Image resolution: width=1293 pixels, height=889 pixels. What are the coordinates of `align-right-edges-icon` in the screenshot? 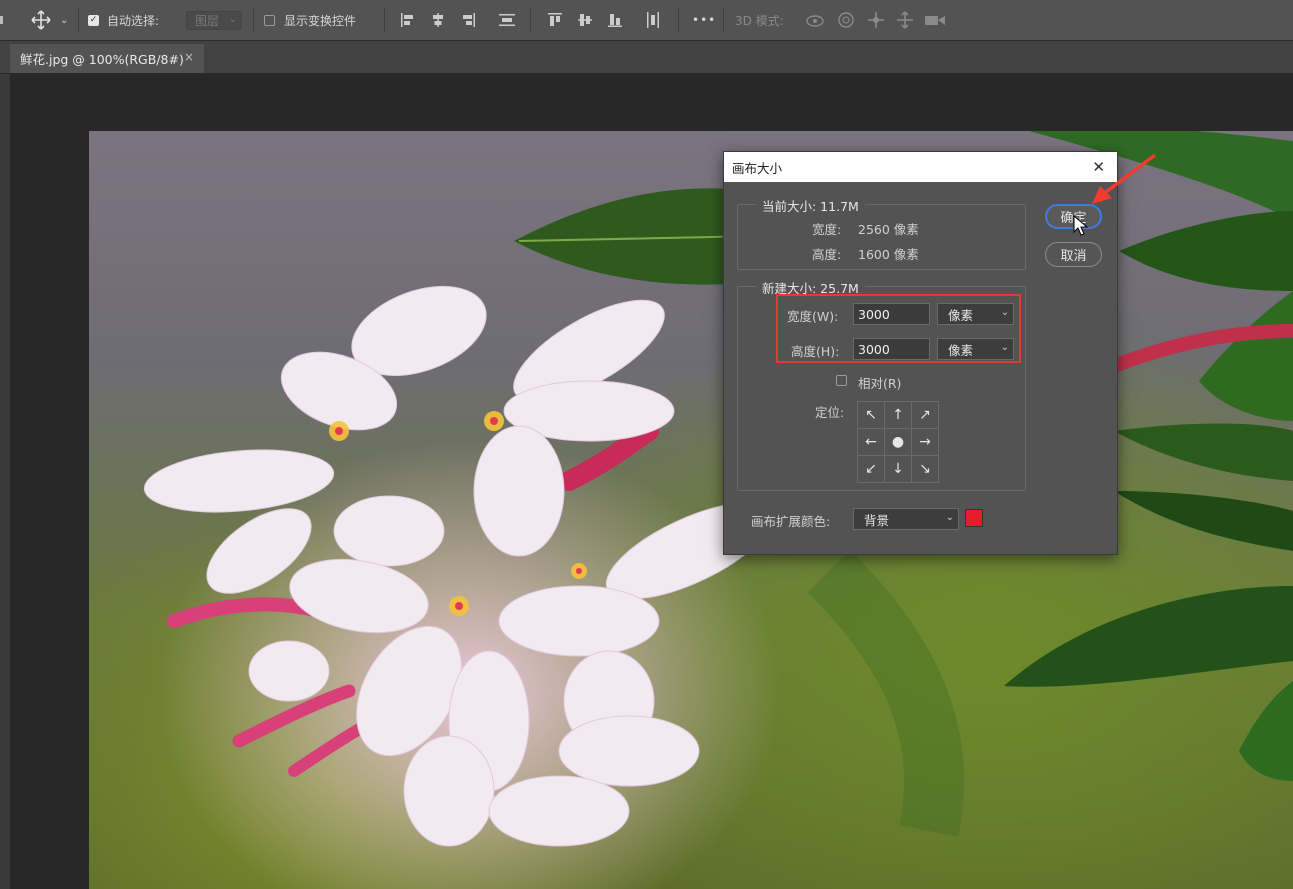 It's located at (468, 20).